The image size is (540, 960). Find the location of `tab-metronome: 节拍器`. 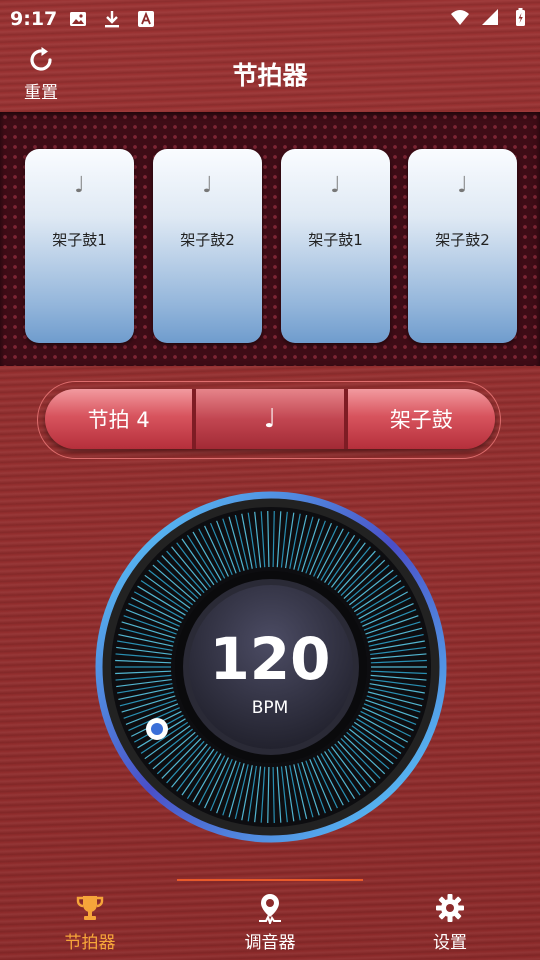

tab-metronome: 节拍器 is located at coordinates (90, 921).